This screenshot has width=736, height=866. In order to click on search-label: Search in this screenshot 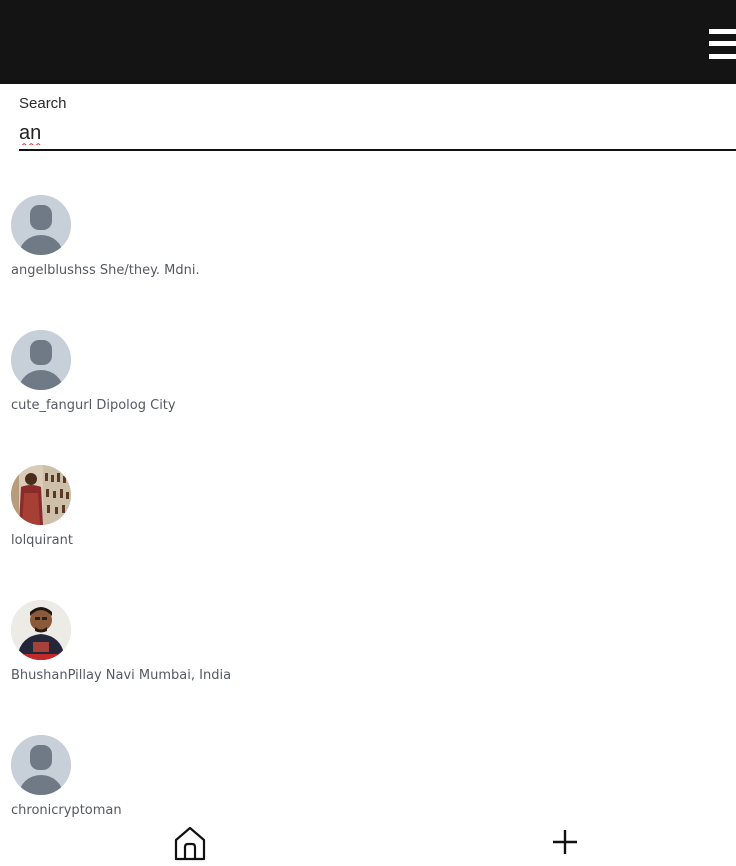, I will do `click(43, 103)`.